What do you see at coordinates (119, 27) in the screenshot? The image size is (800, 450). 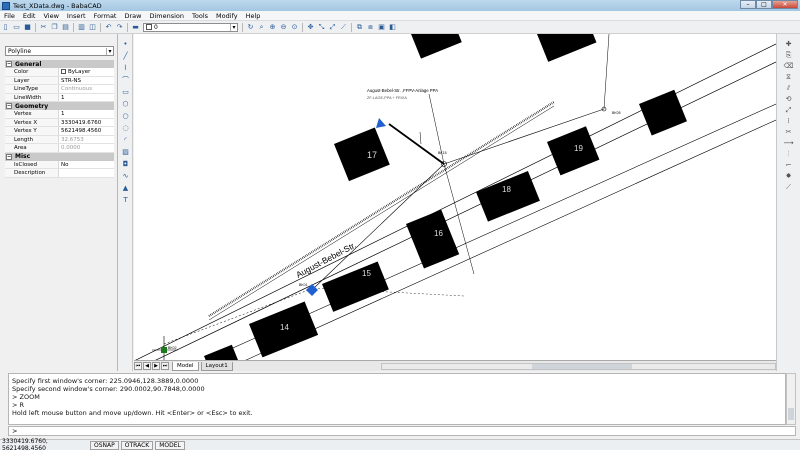 I see `redo-icon: ↷` at bounding box center [119, 27].